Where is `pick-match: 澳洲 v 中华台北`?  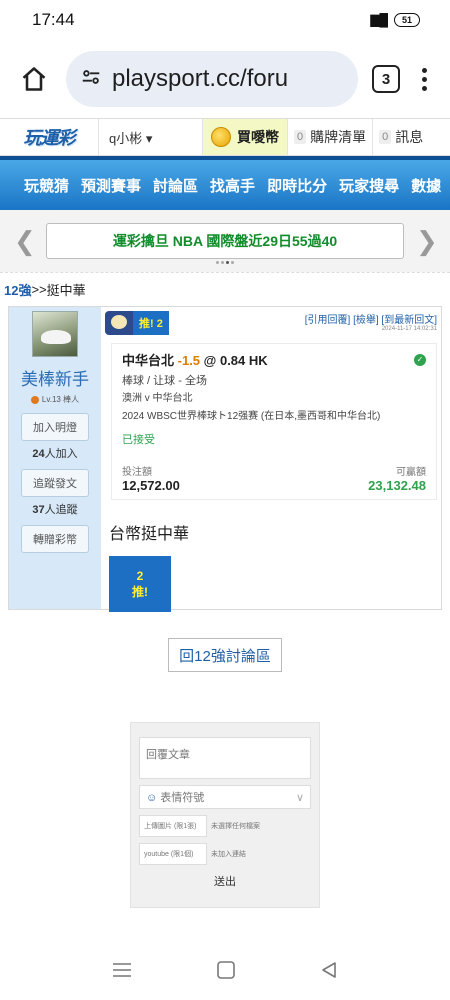
pick-match: 澳洲 v 中华台北 is located at coordinates (157, 398).